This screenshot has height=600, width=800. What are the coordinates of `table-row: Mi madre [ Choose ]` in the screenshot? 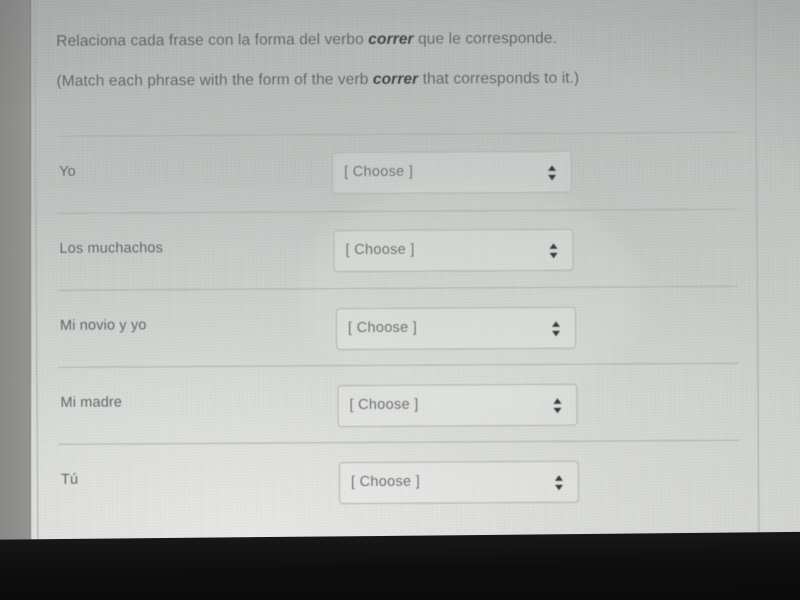 It's located at (397, 403).